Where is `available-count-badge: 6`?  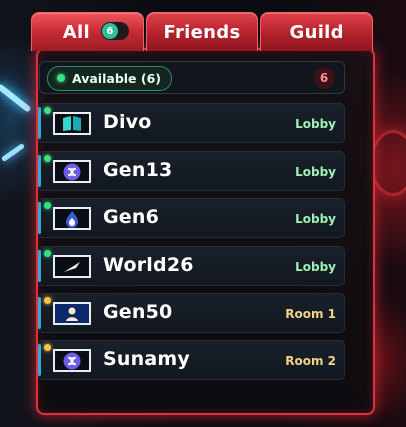 available-count-badge: 6 is located at coordinates (324, 78).